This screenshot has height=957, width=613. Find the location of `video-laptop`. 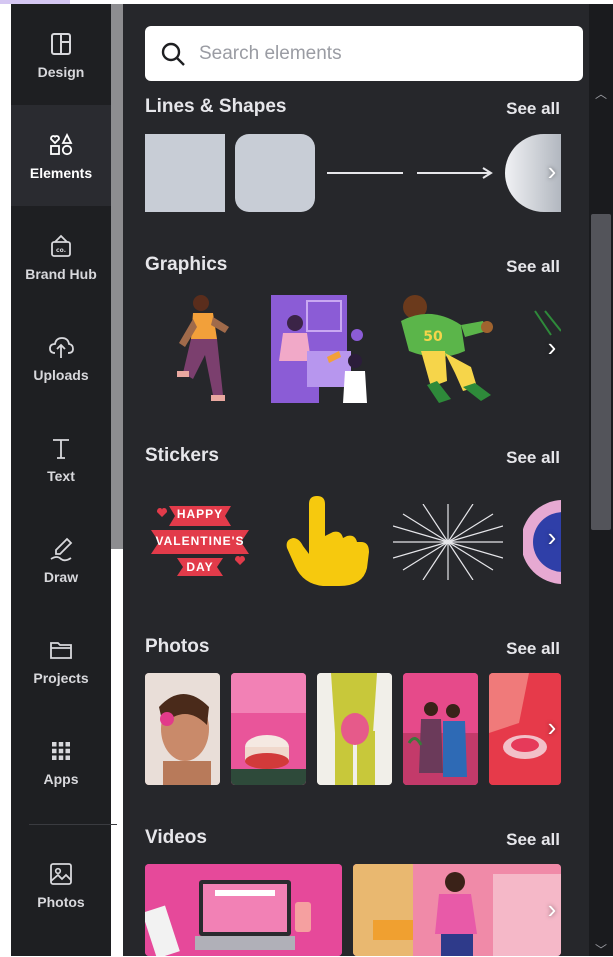

video-laptop is located at coordinates (243, 910).